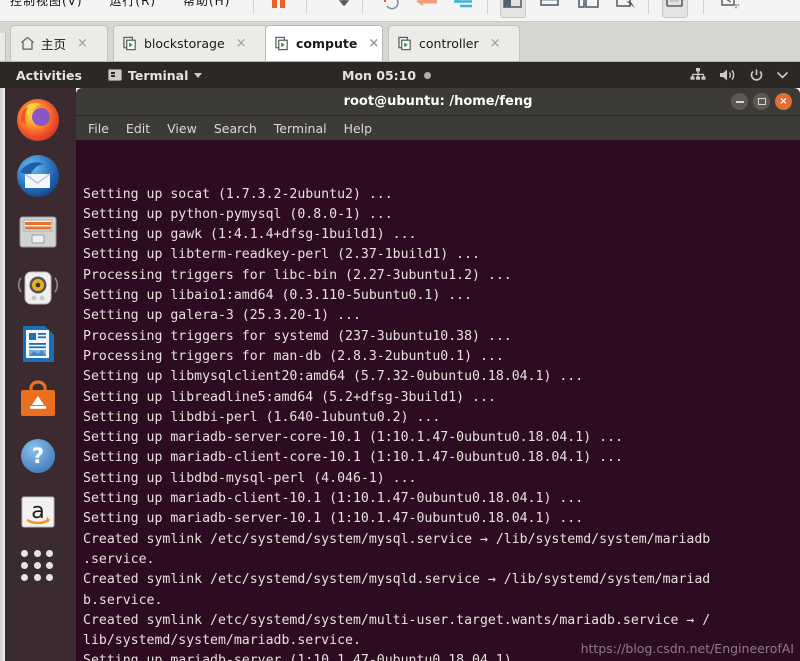 The image size is (800, 661). What do you see at coordinates (730, 5) in the screenshot?
I see `settings-icon` at bounding box center [730, 5].